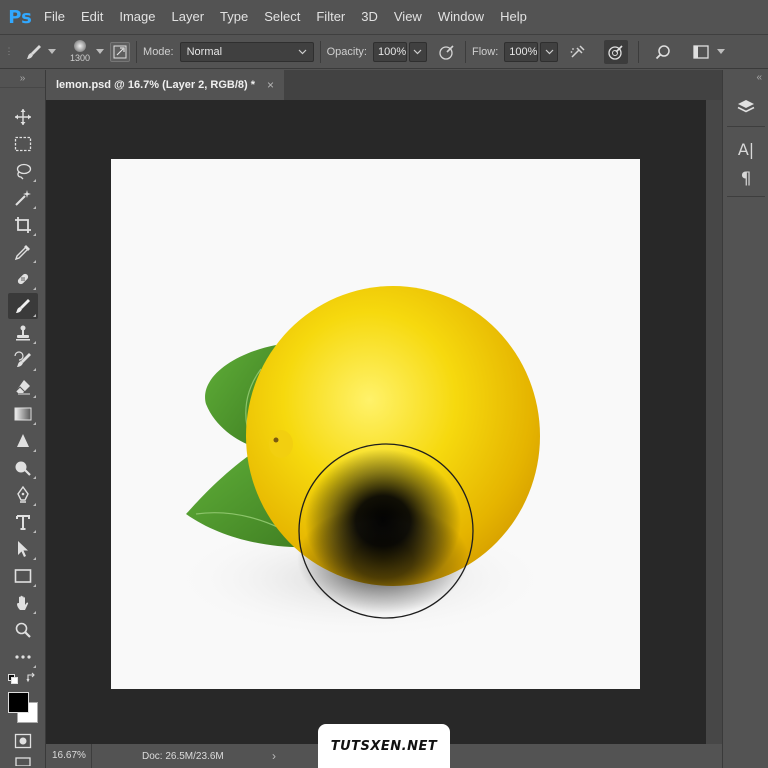 The image size is (768, 768). I want to click on tools-panel: », so click(23, 419).